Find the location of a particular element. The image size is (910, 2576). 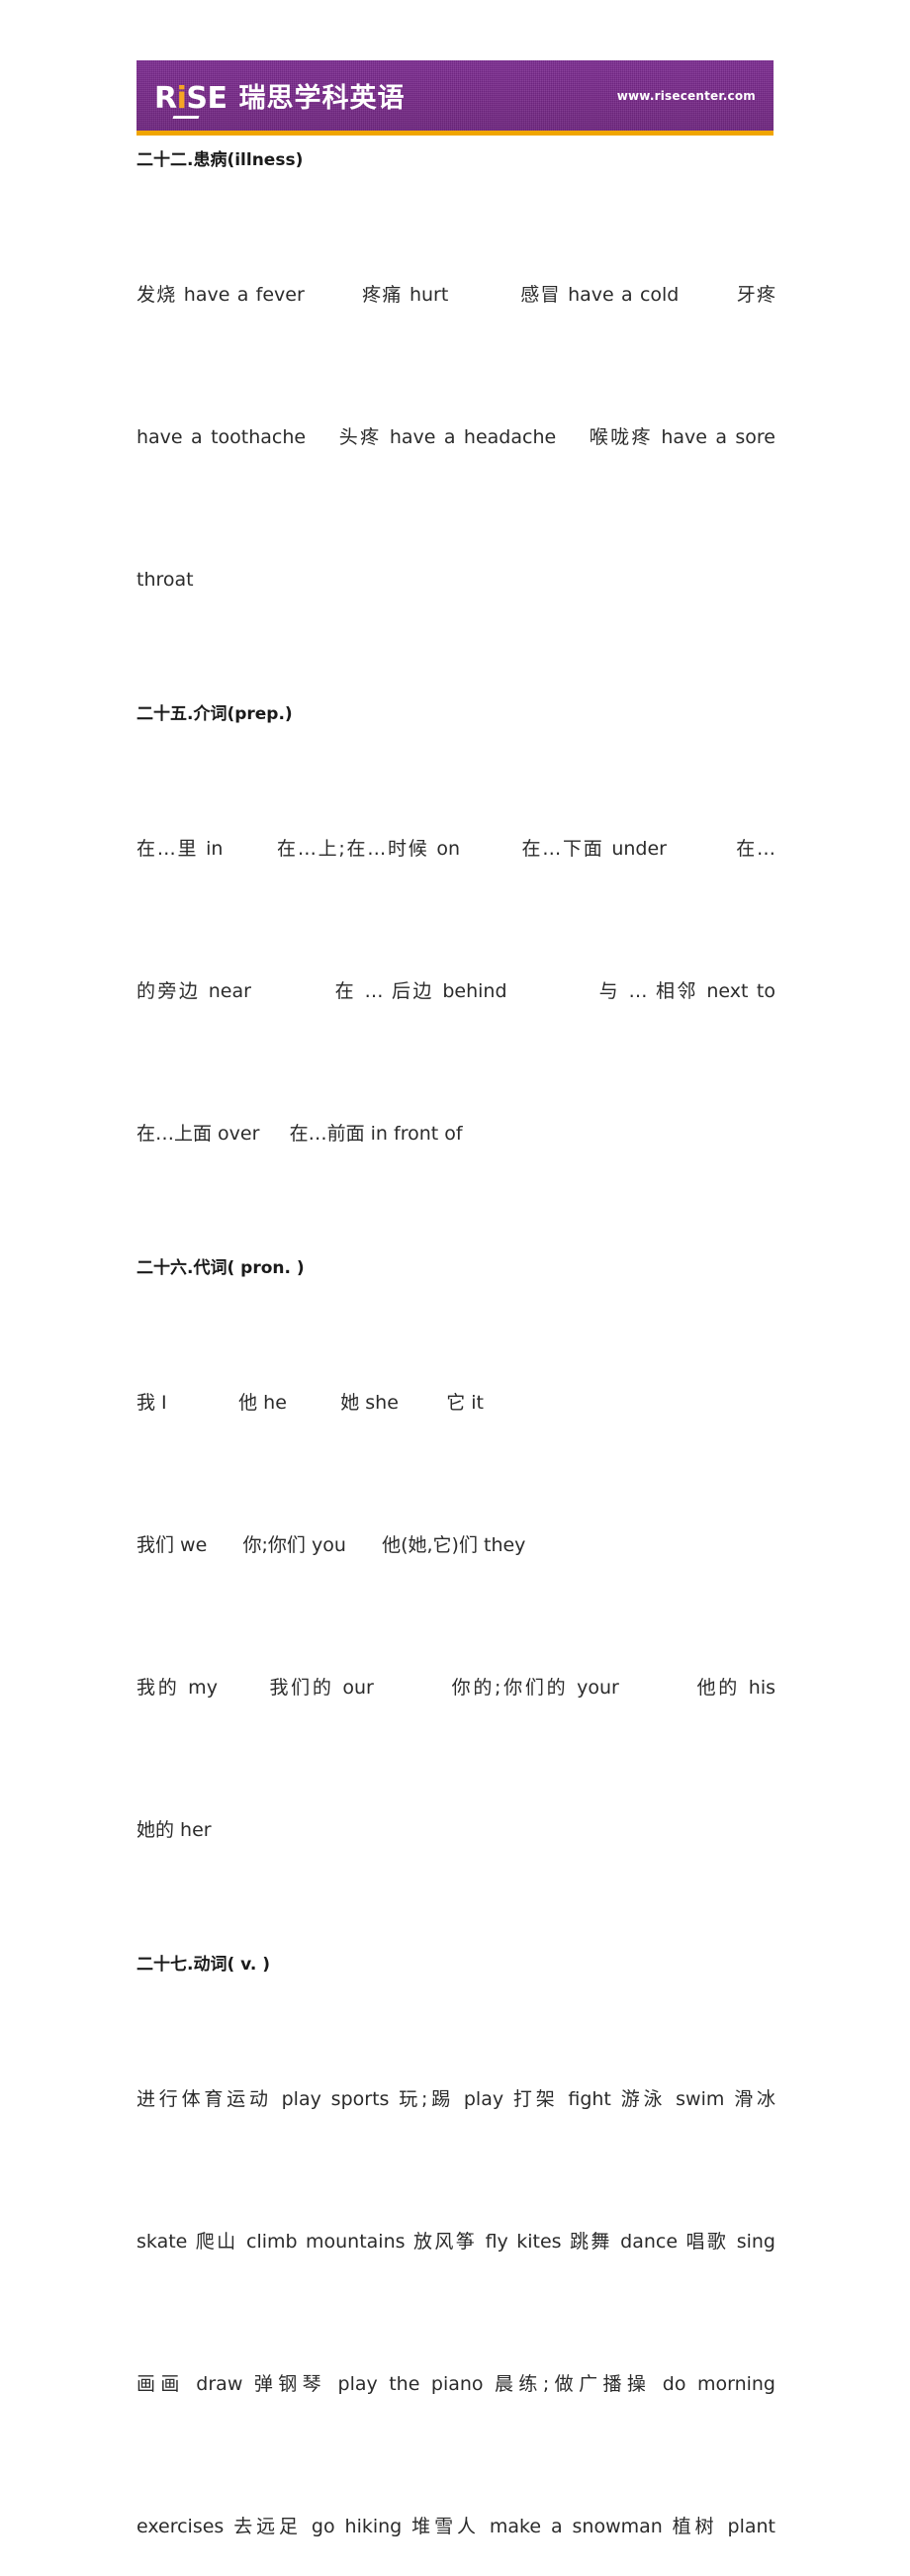

logo-chinese-name: 瑞思学科英语 is located at coordinates (322, 98).